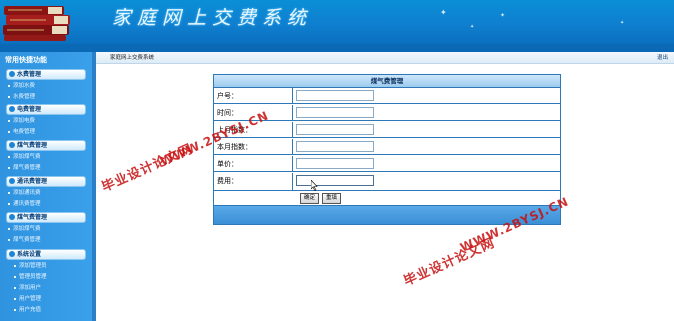  I want to click on sidebar-title: 常用快捷功能, so click(26, 60).